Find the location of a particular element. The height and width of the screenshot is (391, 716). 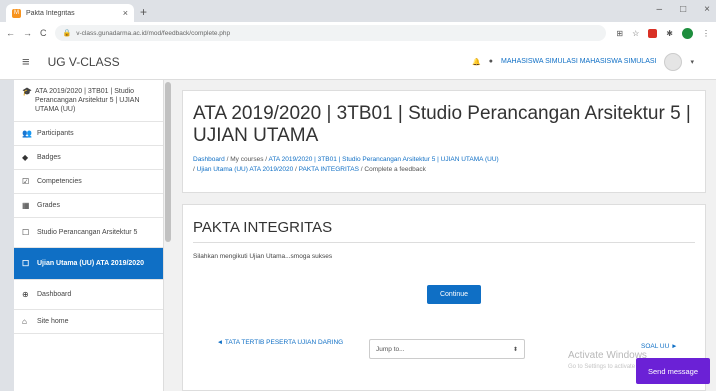

users-icon: 👥 is located at coordinates (27, 133).